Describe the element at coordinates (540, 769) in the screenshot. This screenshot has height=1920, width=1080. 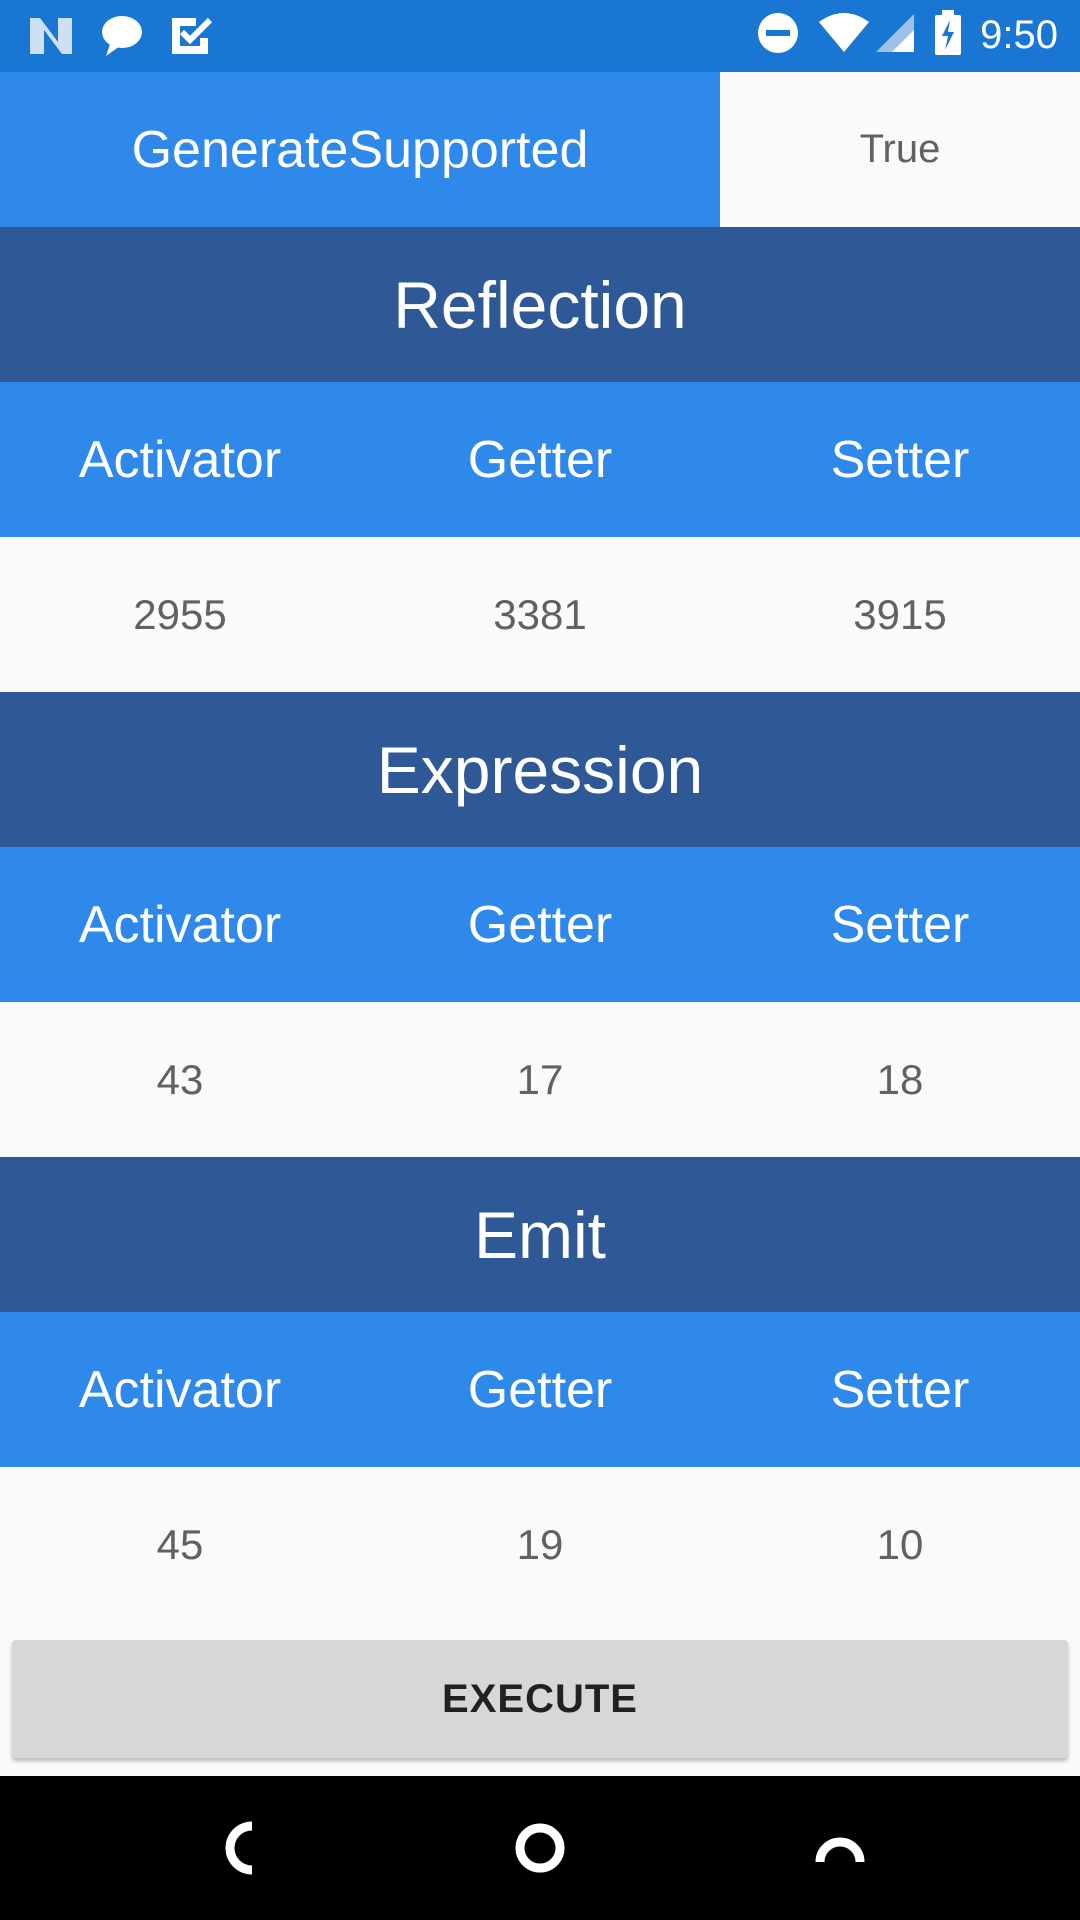
I see `section-title-expression: Expression` at that location.